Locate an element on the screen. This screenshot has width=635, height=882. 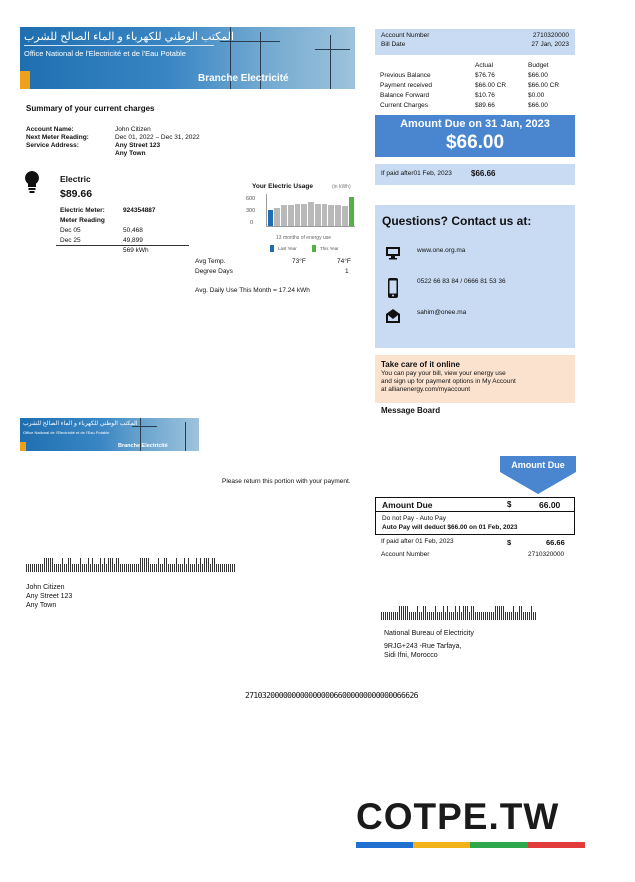
contact-website: www.one.org.ma is located at coordinates (441, 251).